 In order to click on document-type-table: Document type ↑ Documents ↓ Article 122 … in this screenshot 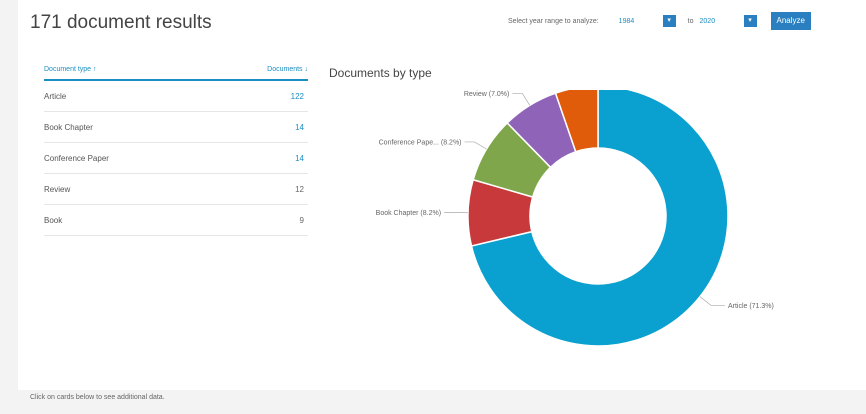, I will do `click(176, 148)`.